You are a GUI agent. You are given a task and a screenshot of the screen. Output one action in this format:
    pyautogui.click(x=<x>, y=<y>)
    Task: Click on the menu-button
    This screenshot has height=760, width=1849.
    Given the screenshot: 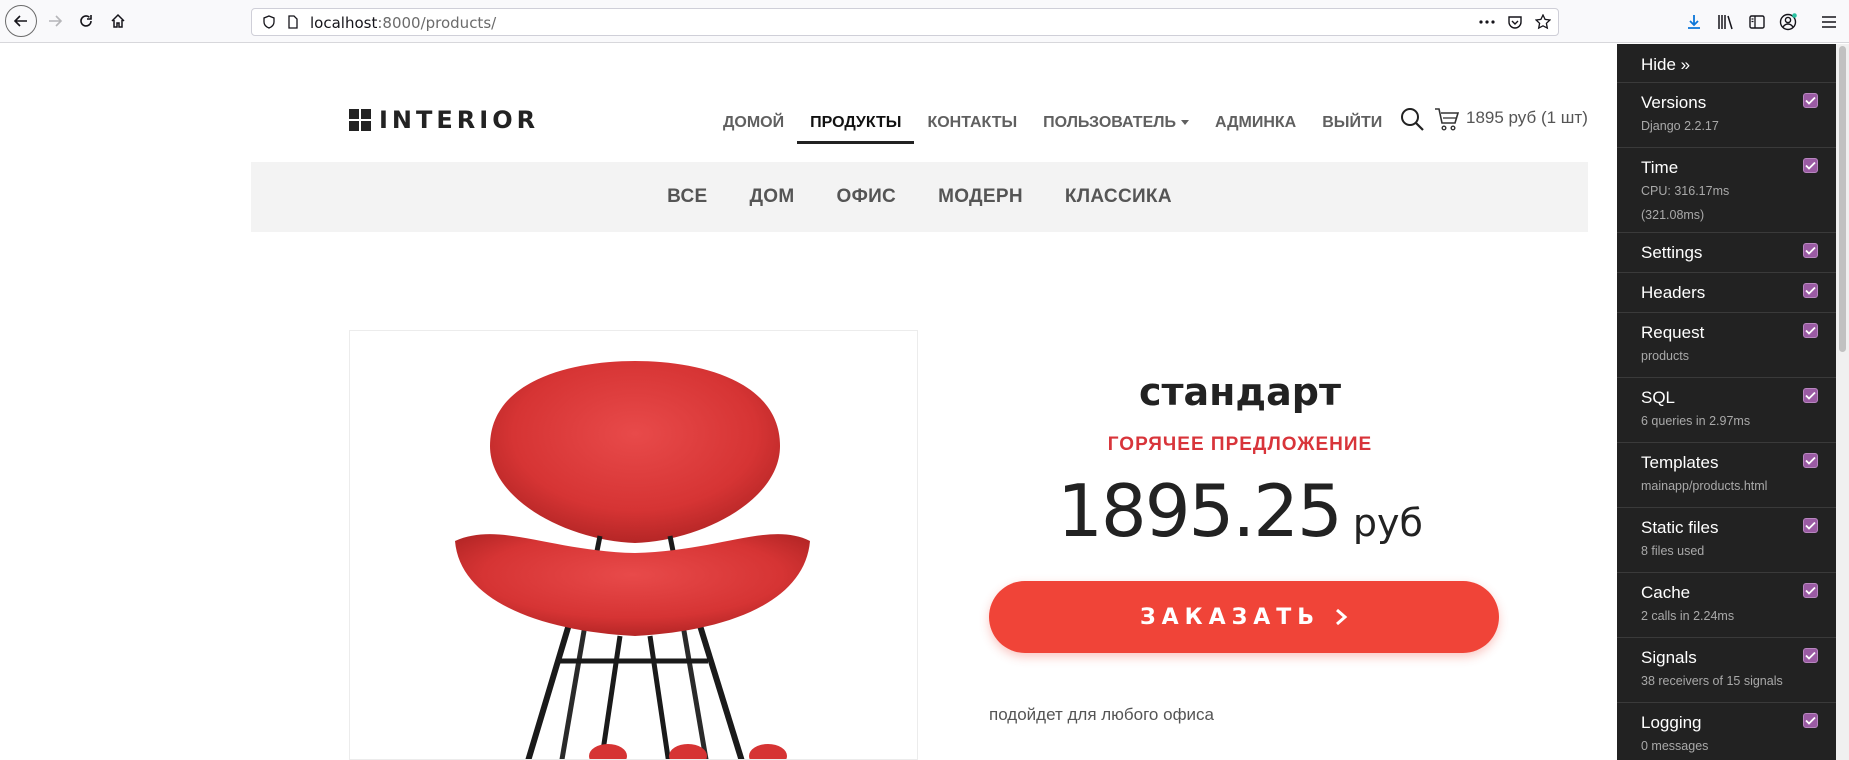 What is the action you would take?
    pyautogui.click(x=1829, y=22)
    